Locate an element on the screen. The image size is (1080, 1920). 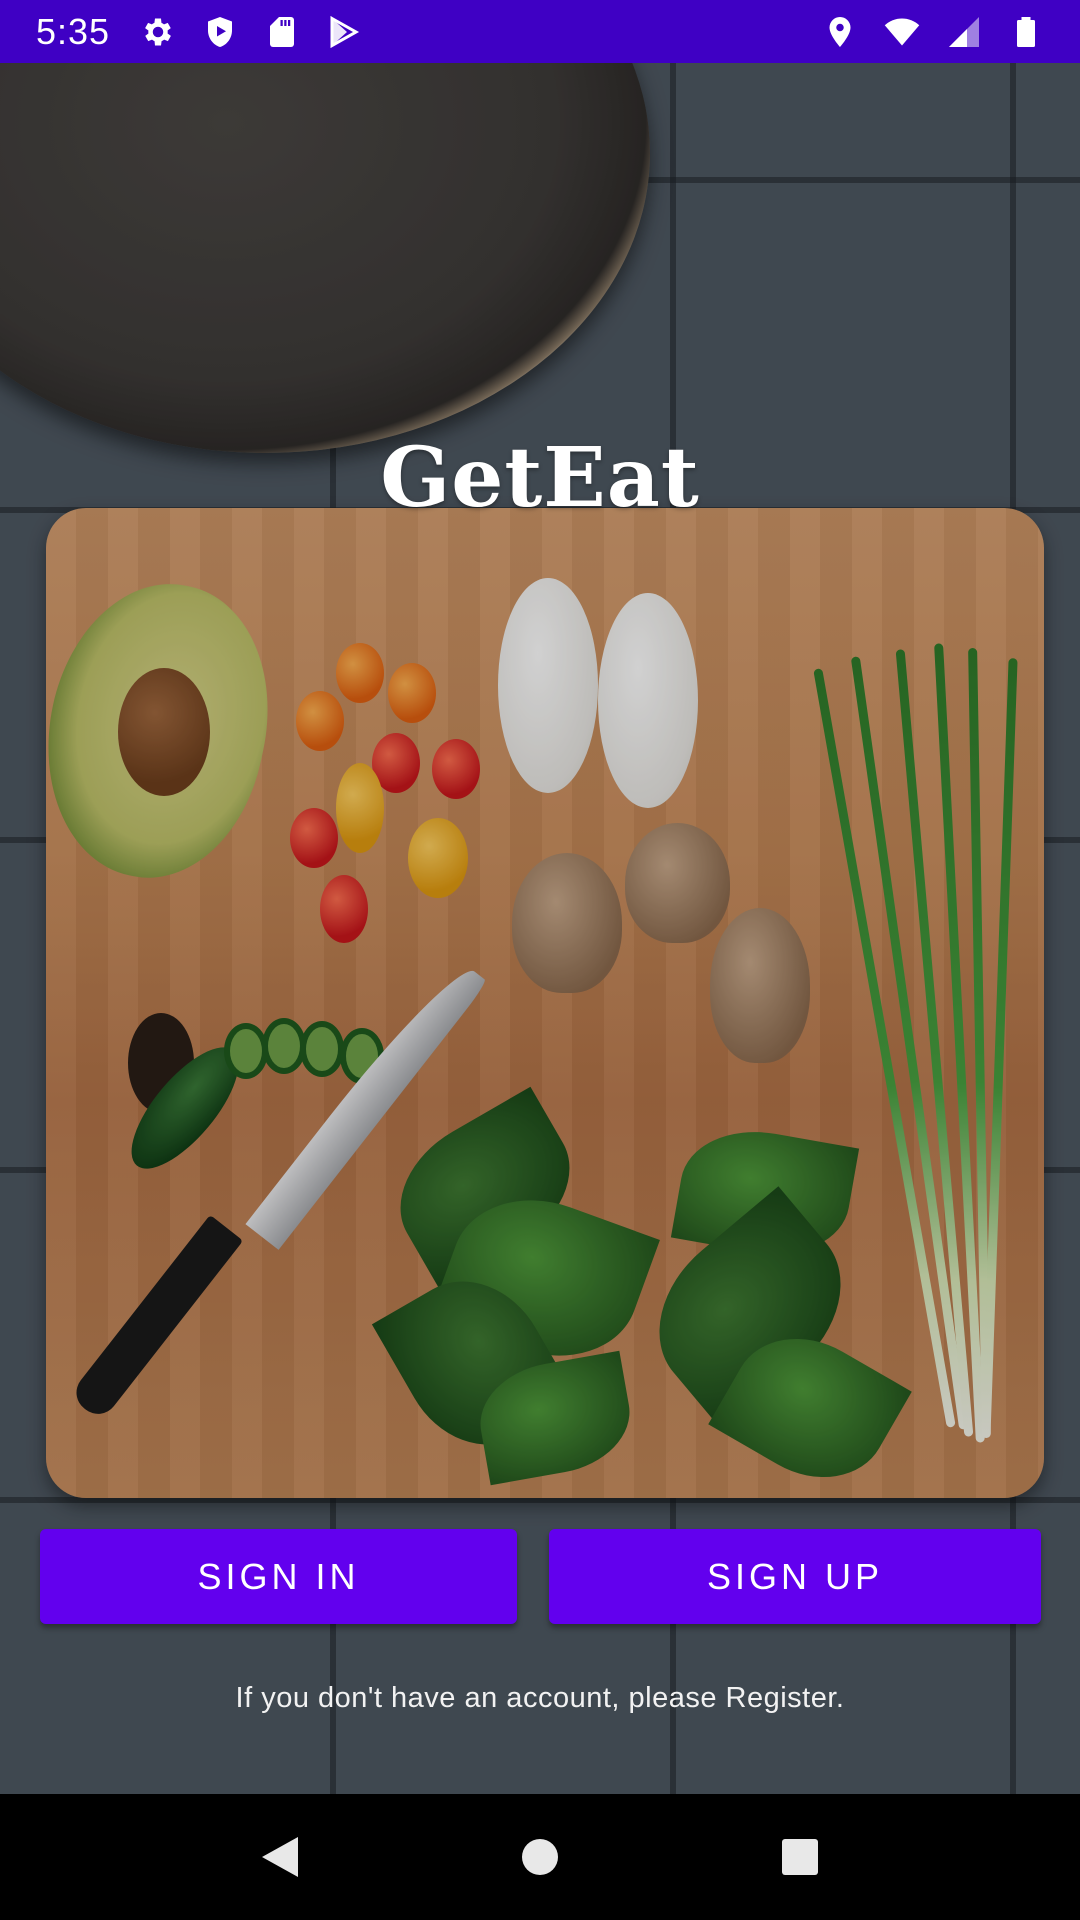
home-icon is located at coordinates (540, 1857).